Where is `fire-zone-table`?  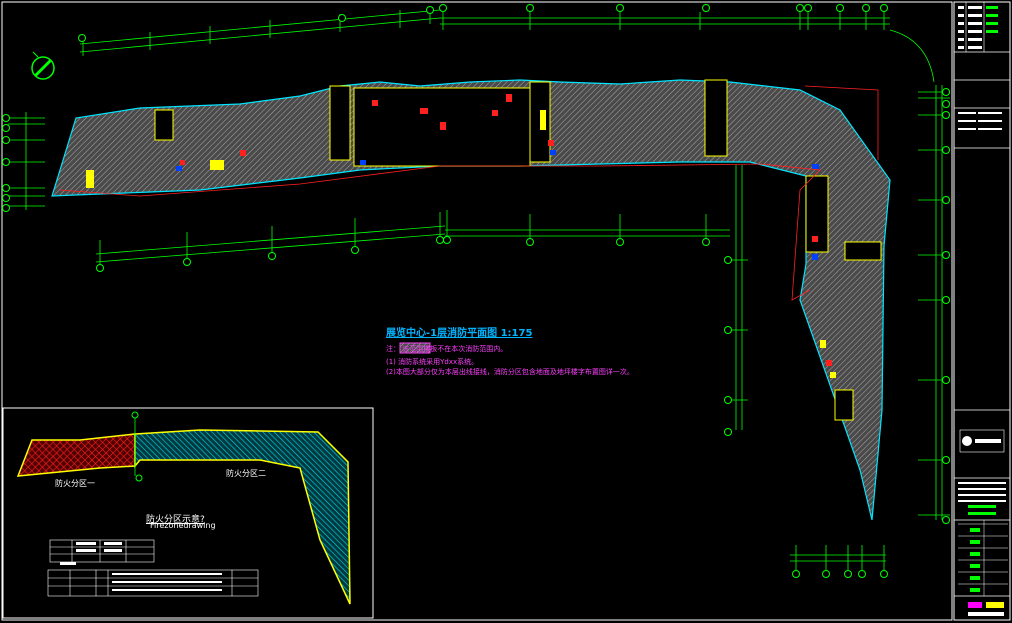
fire-zone-table is located at coordinates (153, 568).